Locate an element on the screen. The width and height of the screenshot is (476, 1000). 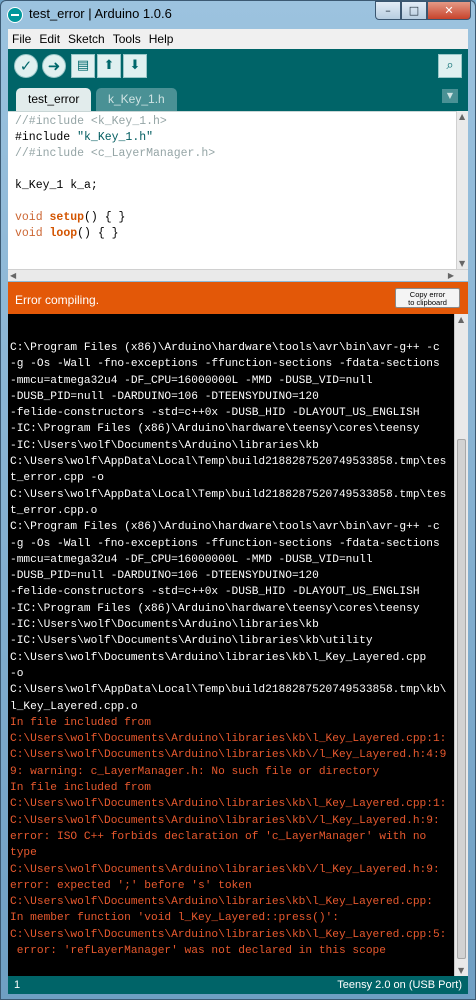
copy-error-button: Copy error to clipboard is located at coordinates (427, 298).